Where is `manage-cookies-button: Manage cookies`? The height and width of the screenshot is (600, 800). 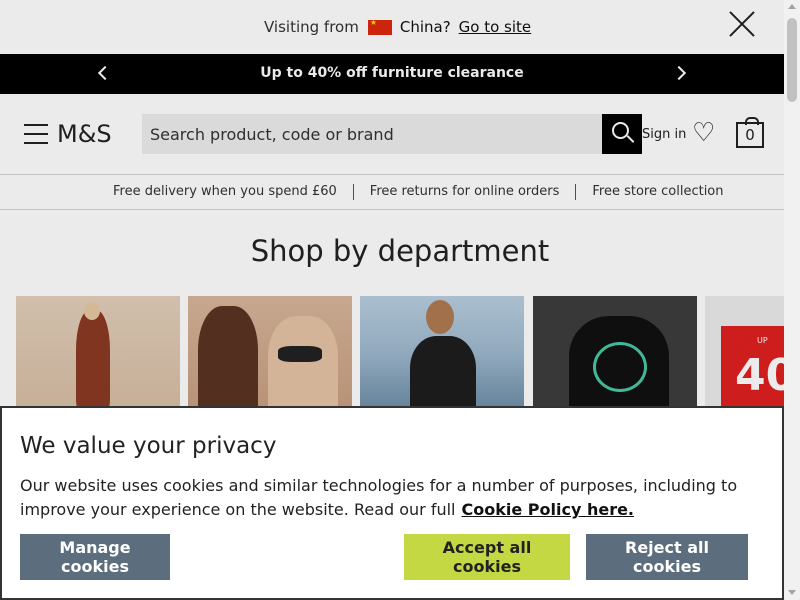
manage-cookies-button: Manage cookies is located at coordinates (95, 557).